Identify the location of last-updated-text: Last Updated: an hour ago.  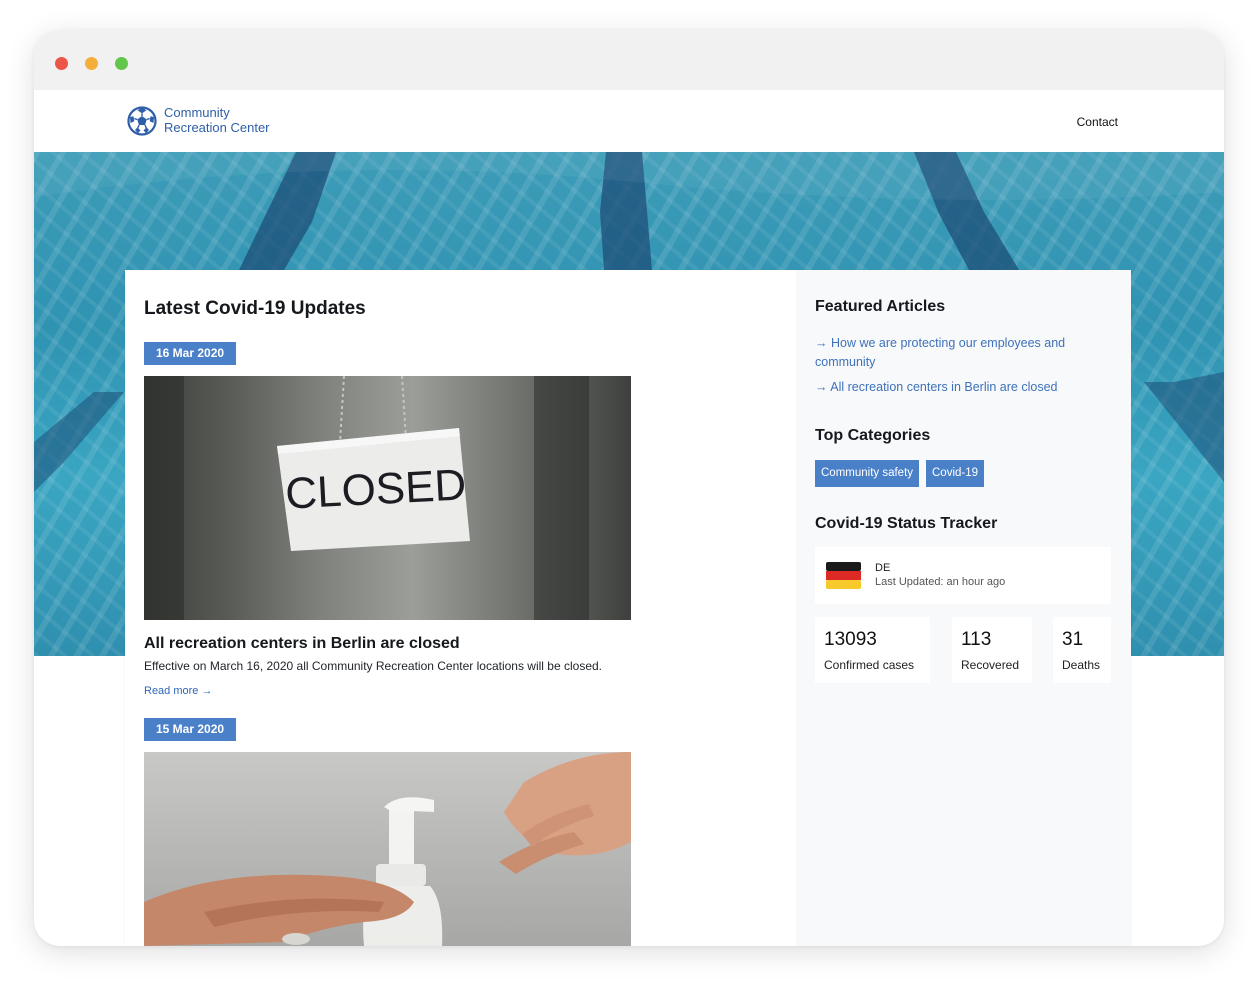
(940, 582).